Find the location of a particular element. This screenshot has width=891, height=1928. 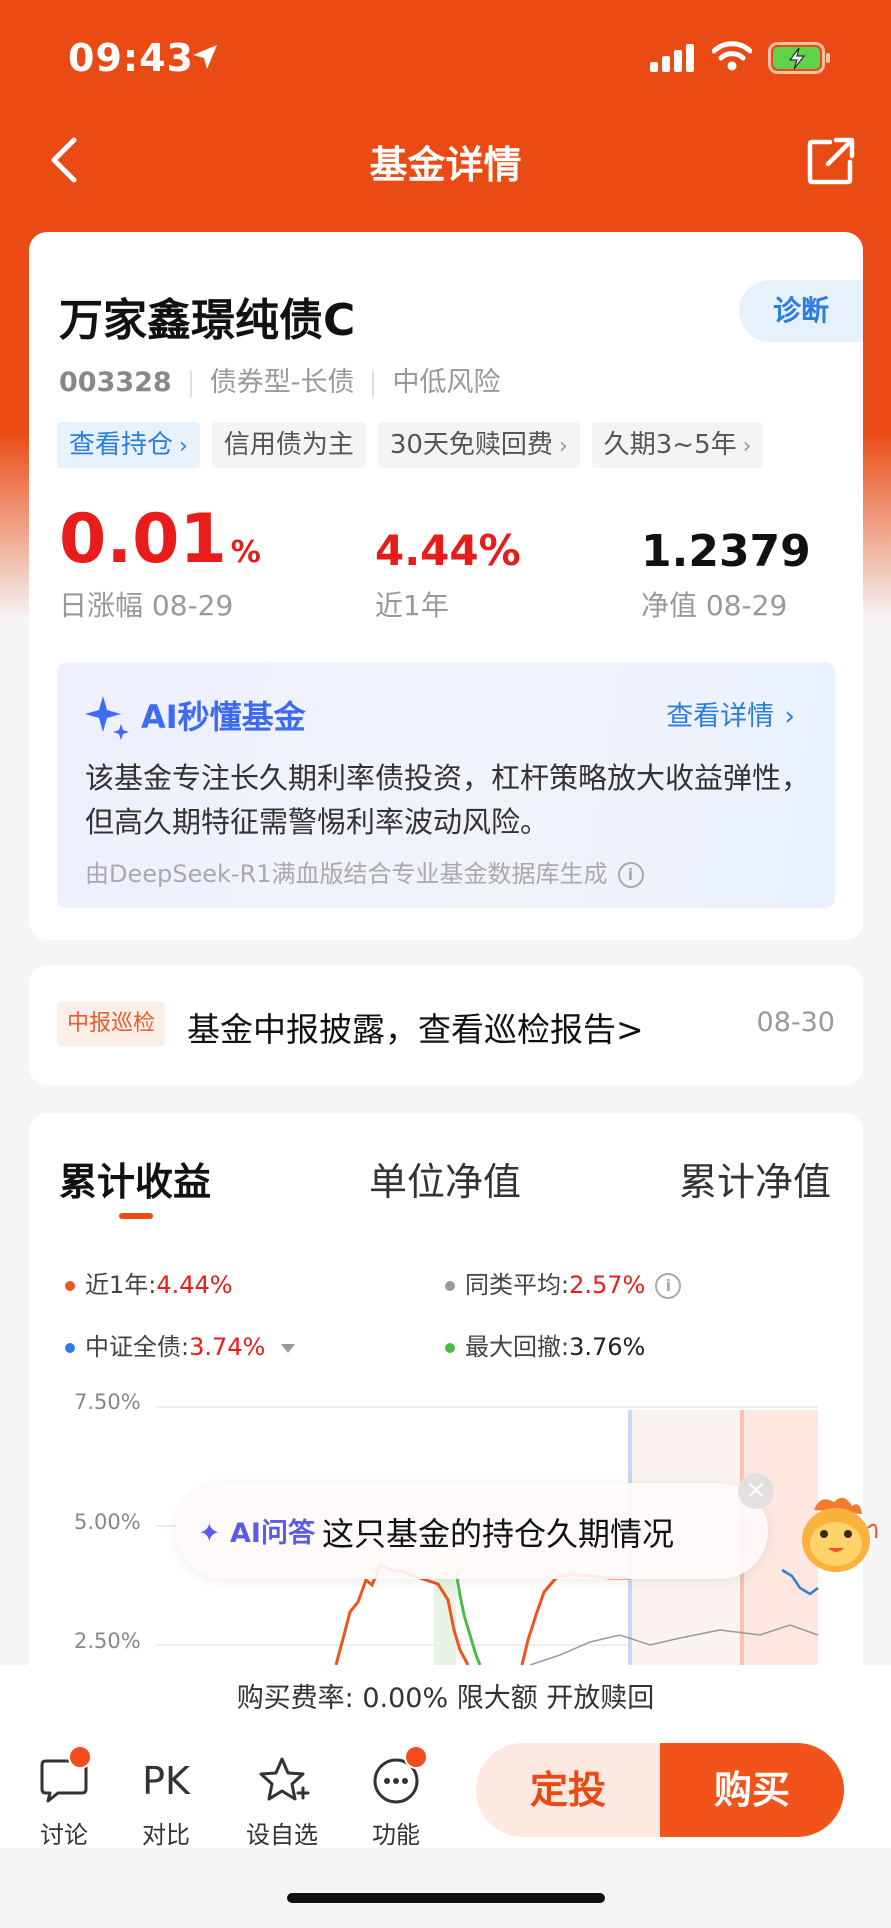

fund-risk: 中低风险 is located at coordinates (446, 382).